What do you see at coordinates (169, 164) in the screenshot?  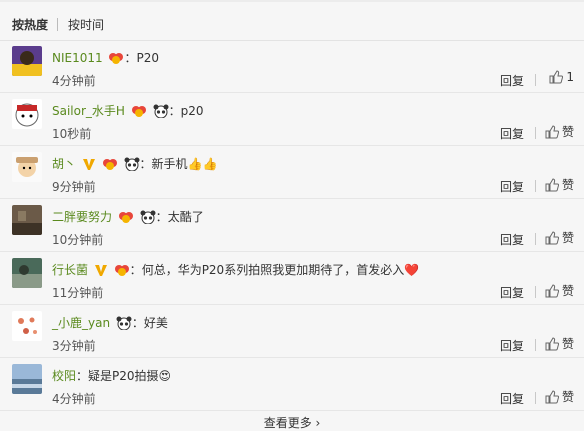 I see `comment-text: 新手机` at bounding box center [169, 164].